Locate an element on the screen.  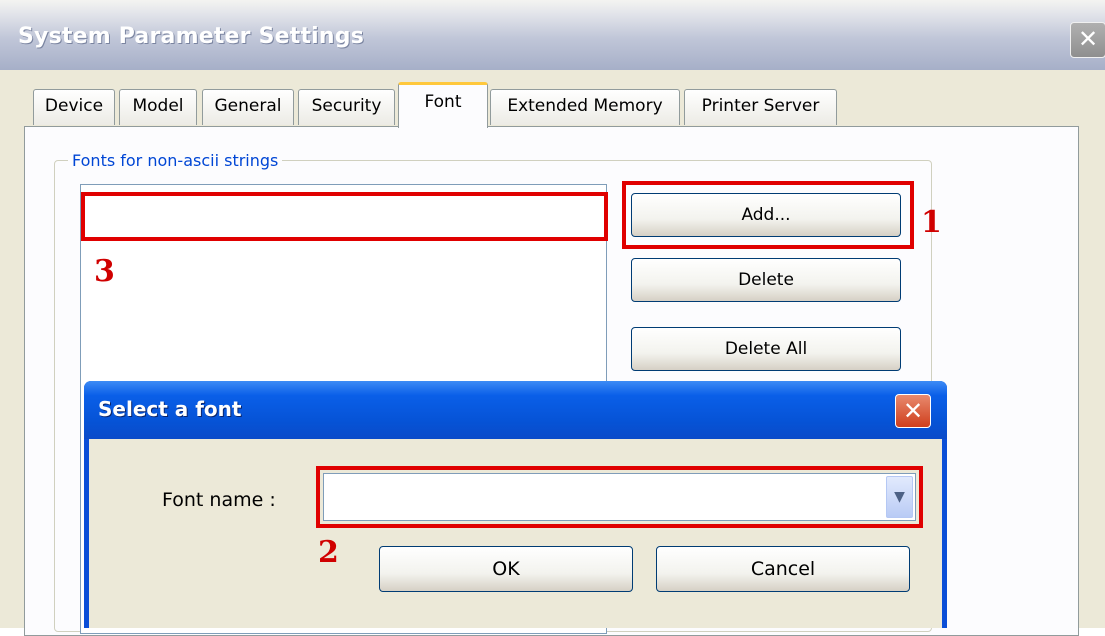
window-close-button: ✕ is located at coordinates (1087, 40).